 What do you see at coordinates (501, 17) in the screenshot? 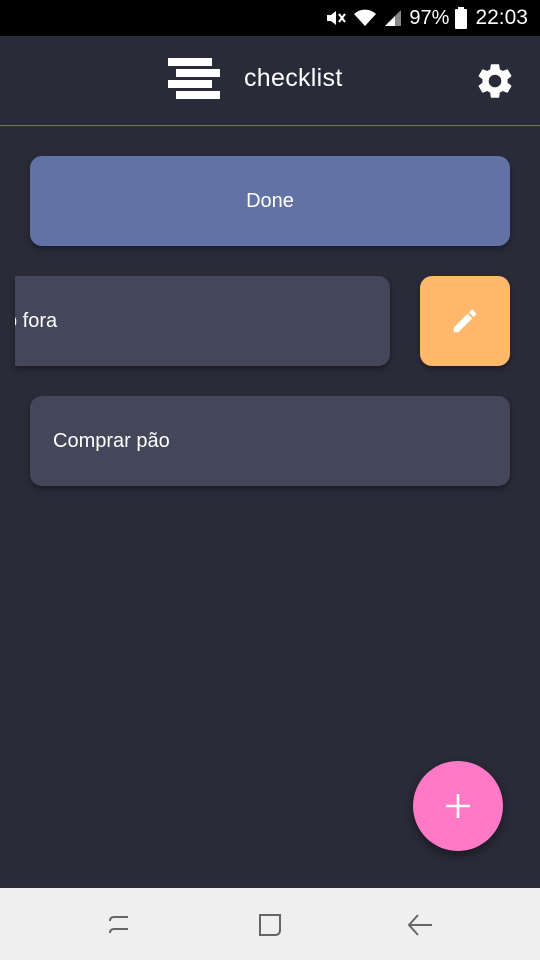
I see `status-clock: 22:03` at bounding box center [501, 17].